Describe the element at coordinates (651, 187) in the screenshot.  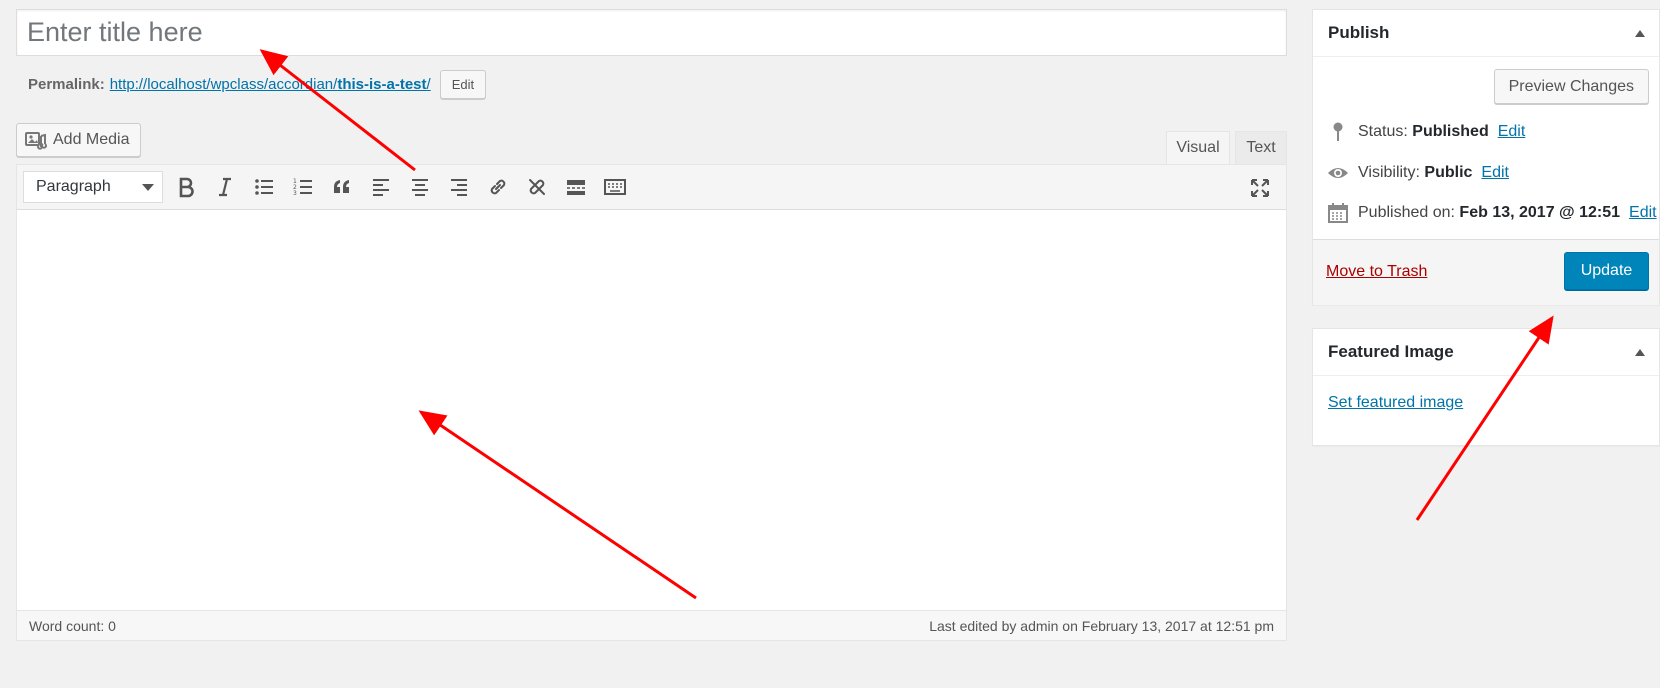
I see `editor-toolbar: Paragraph 123` at that location.